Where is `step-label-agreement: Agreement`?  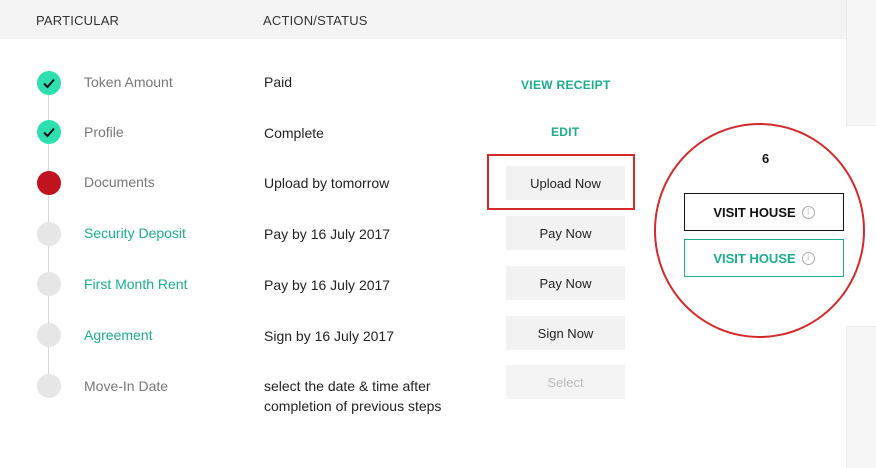 step-label-agreement: Agreement is located at coordinates (118, 335).